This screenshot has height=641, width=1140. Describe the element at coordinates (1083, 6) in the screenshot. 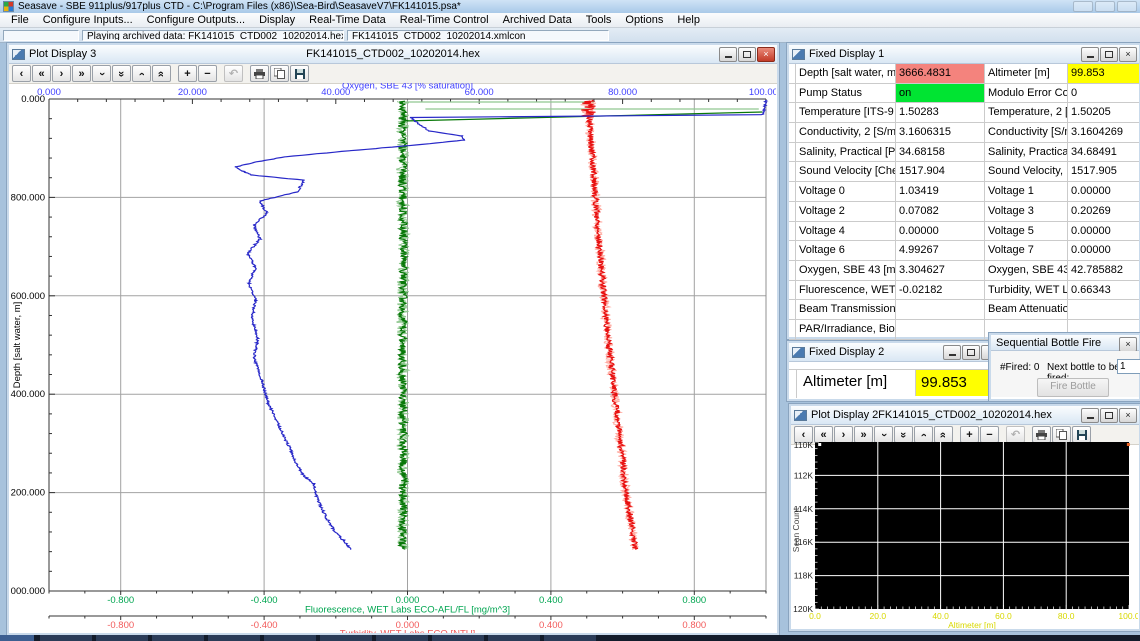

I see `app-minimize-button` at that location.